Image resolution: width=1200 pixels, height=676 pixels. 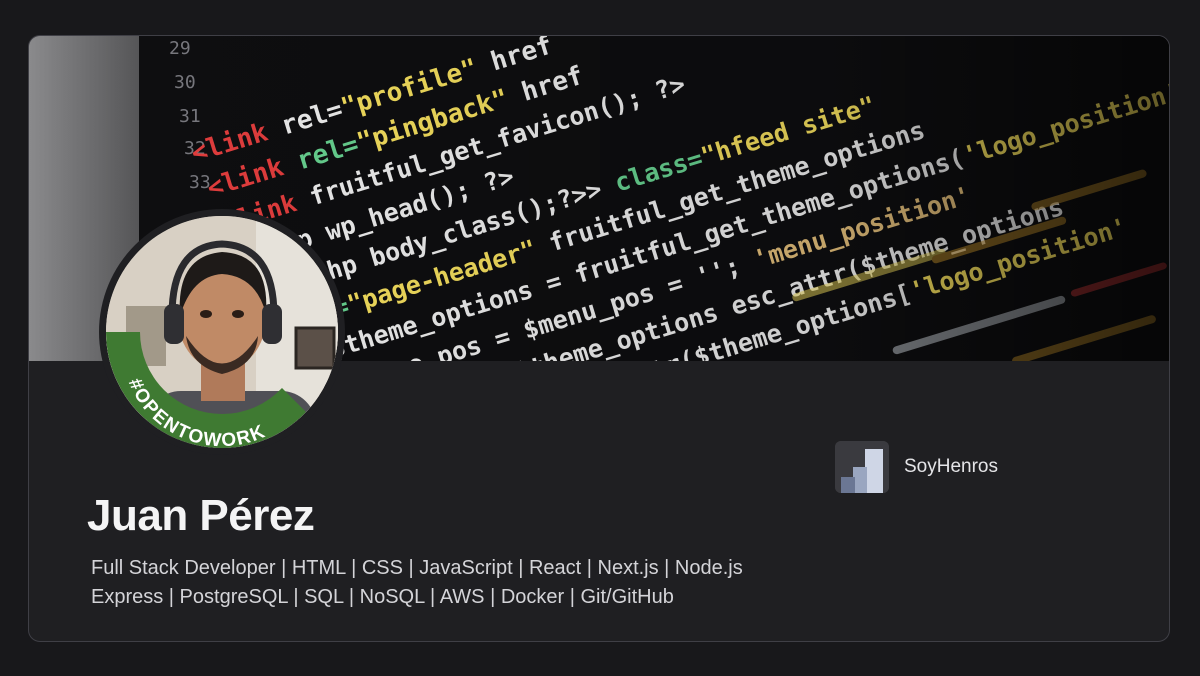 I want to click on company-name: SoyHenros, so click(x=951, y=467).